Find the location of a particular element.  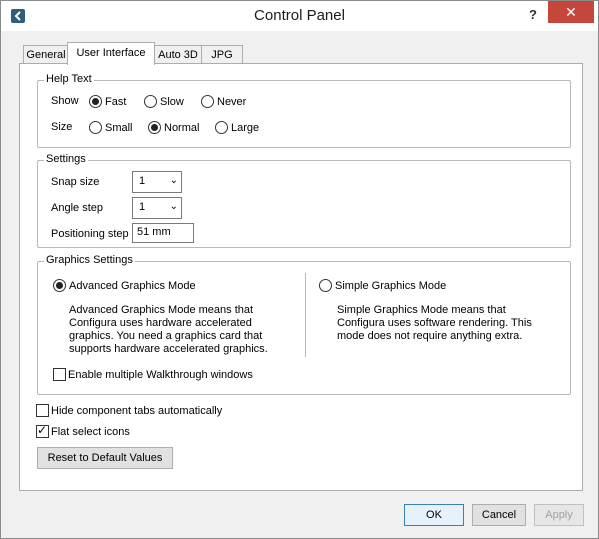

hide-component-tabs-label: Hide component tabs automatically is located at coordinates (137, 411).